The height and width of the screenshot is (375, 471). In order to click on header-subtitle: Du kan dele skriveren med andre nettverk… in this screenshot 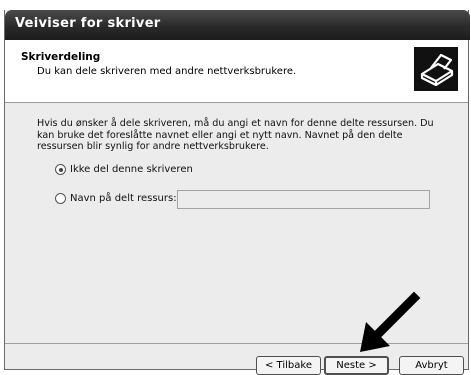, I will do `click(167, 71)`.